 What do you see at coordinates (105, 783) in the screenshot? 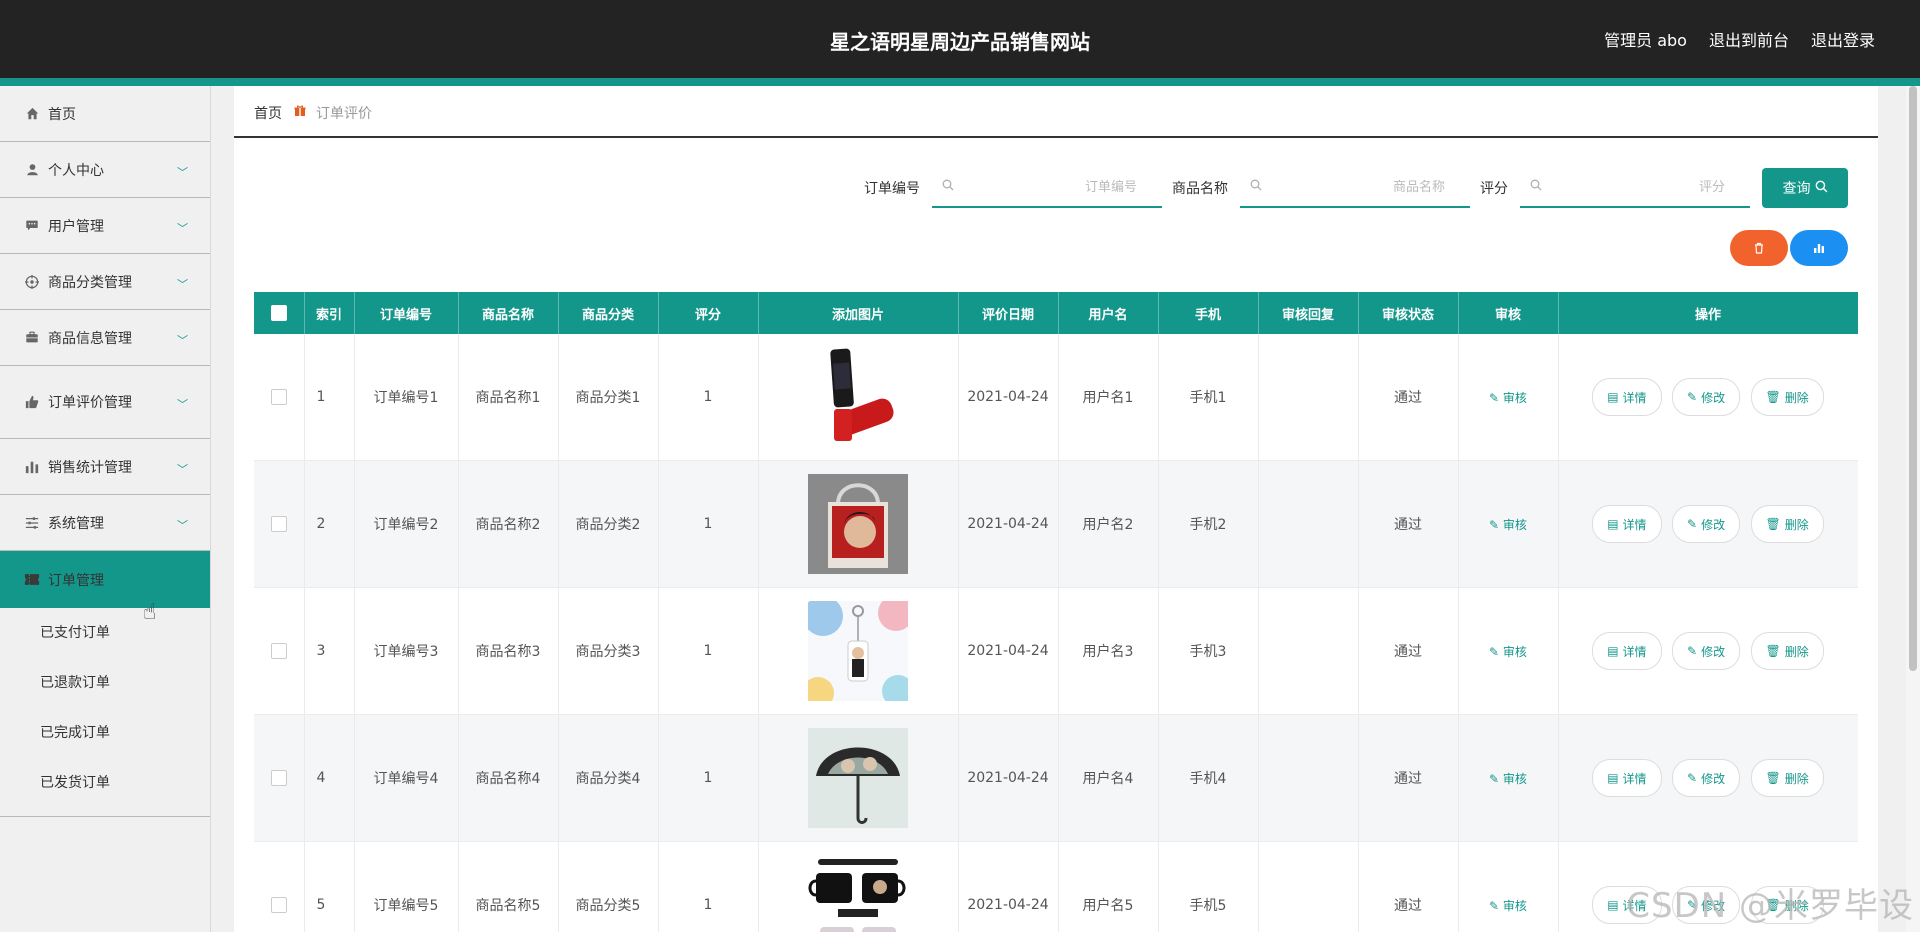
I see `submenu-shipped-orders: 已发货订单` at bounding box center [105, 783].